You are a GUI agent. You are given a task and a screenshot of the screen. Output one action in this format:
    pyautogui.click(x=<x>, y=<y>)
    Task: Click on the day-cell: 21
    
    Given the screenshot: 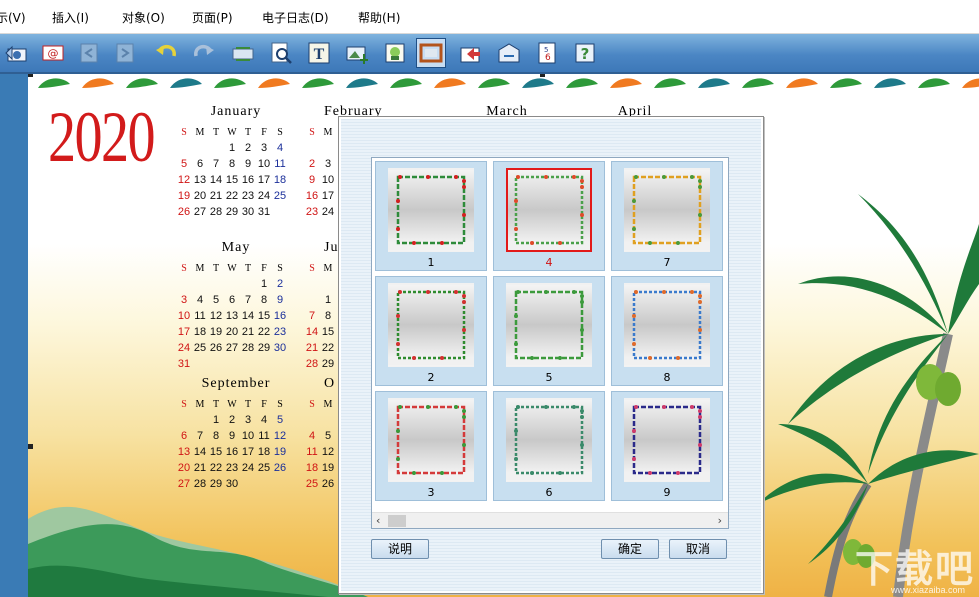 What is the action you would take?
    pyautogui.click(x=200, y=468)
    